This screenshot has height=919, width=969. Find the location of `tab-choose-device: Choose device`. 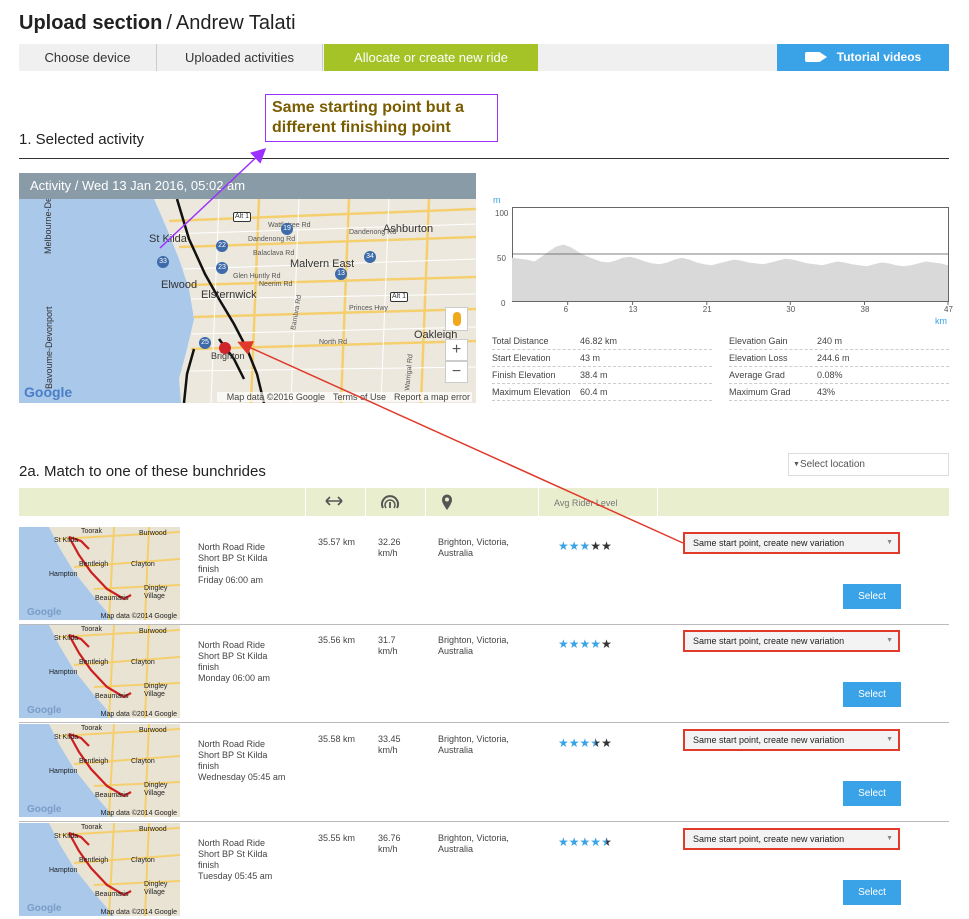

tab-choose-device: Choose device is located at coordinates (88, 57).